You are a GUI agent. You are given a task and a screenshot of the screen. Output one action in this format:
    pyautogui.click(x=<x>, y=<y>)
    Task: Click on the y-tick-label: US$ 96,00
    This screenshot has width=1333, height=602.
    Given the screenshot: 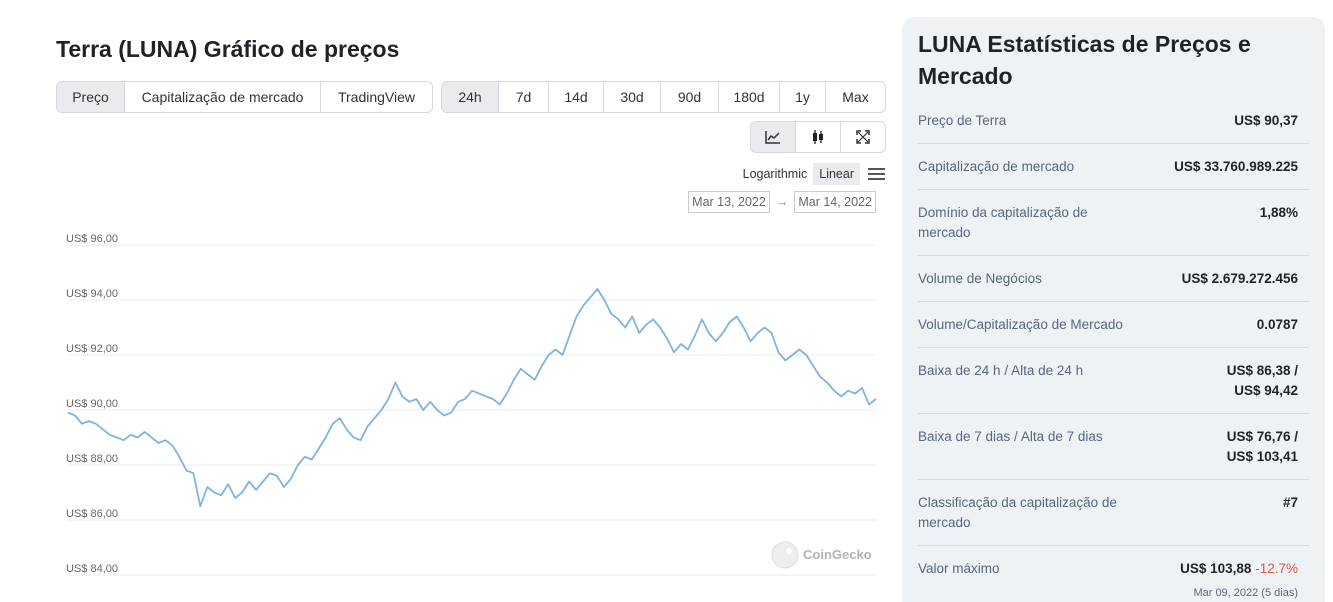 What is the action you would take?
    pyautogui.click(x=92, y=239)
    